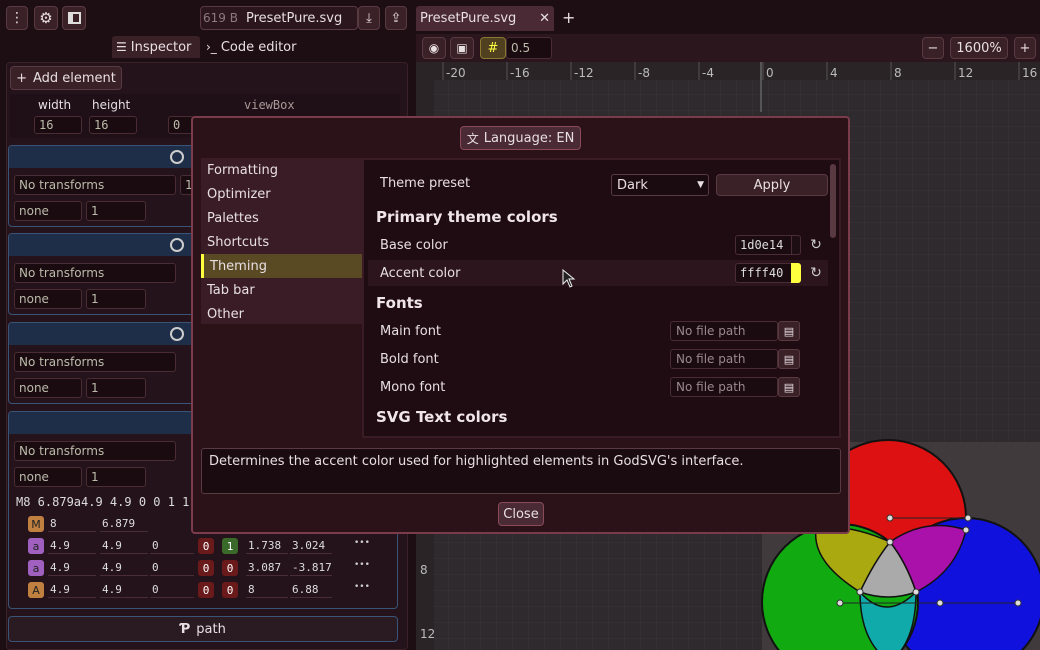  Describe the element at coordinates (1025, 48) in the screenshot. I see `zoom-in-button: +` at that location.